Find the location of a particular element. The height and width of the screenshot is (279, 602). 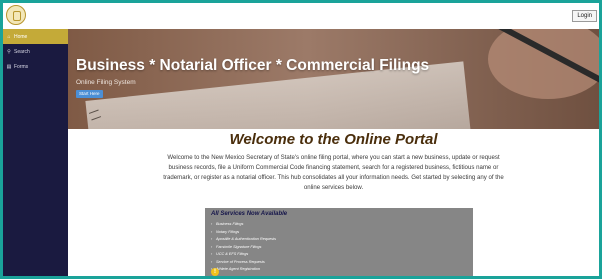

service-link-business-filings: › Business Filings is located at coordinates (243, 225).